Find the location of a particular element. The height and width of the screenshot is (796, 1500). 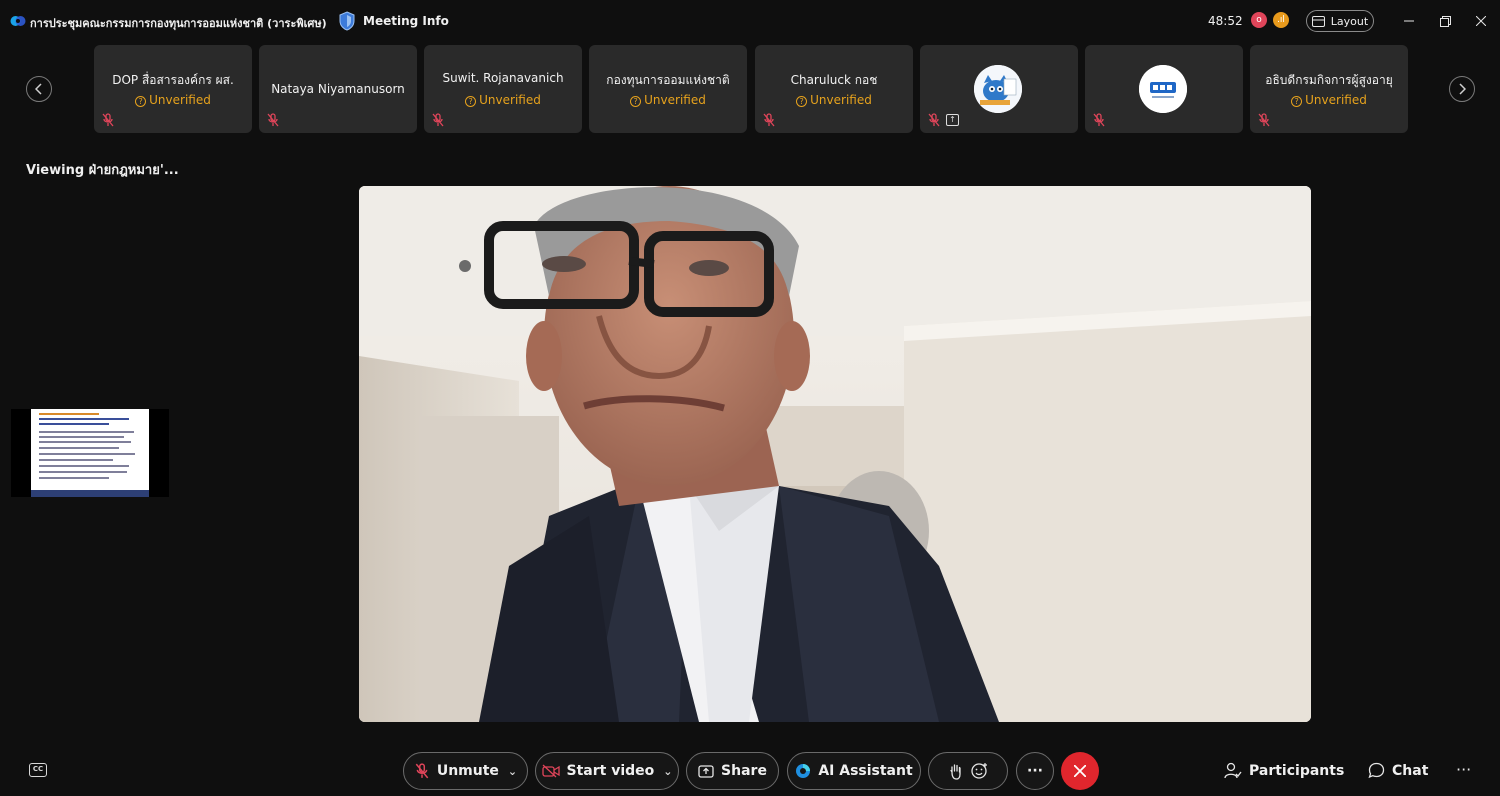

meeting-info-link: Meeting Info is located at coordinates (406, 21).